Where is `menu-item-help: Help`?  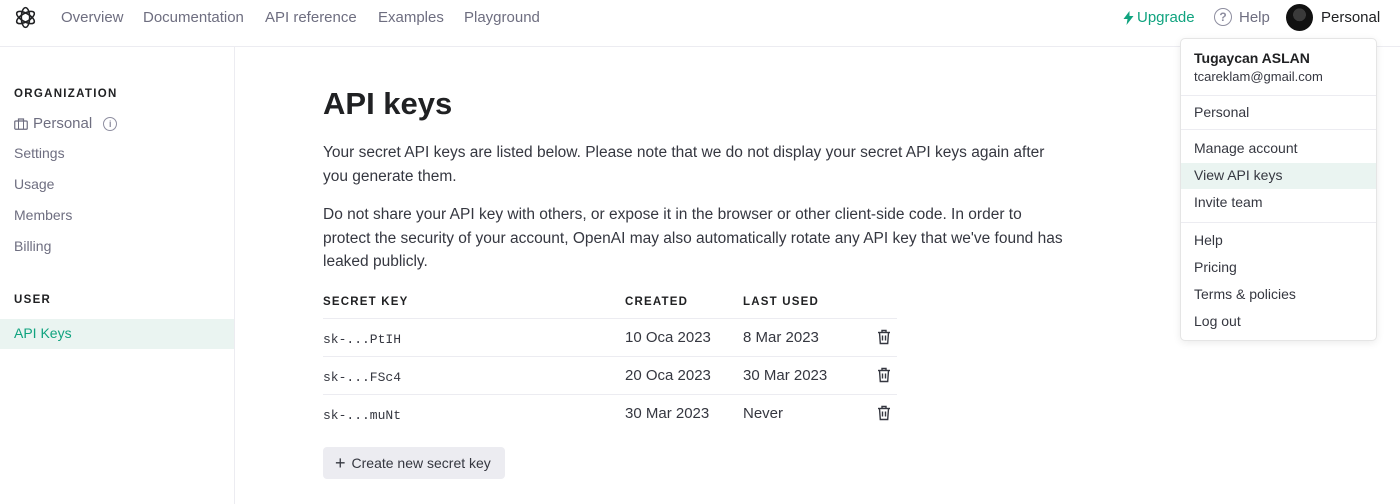 menu-item-help: Help is located at coordinates (1208, 240).